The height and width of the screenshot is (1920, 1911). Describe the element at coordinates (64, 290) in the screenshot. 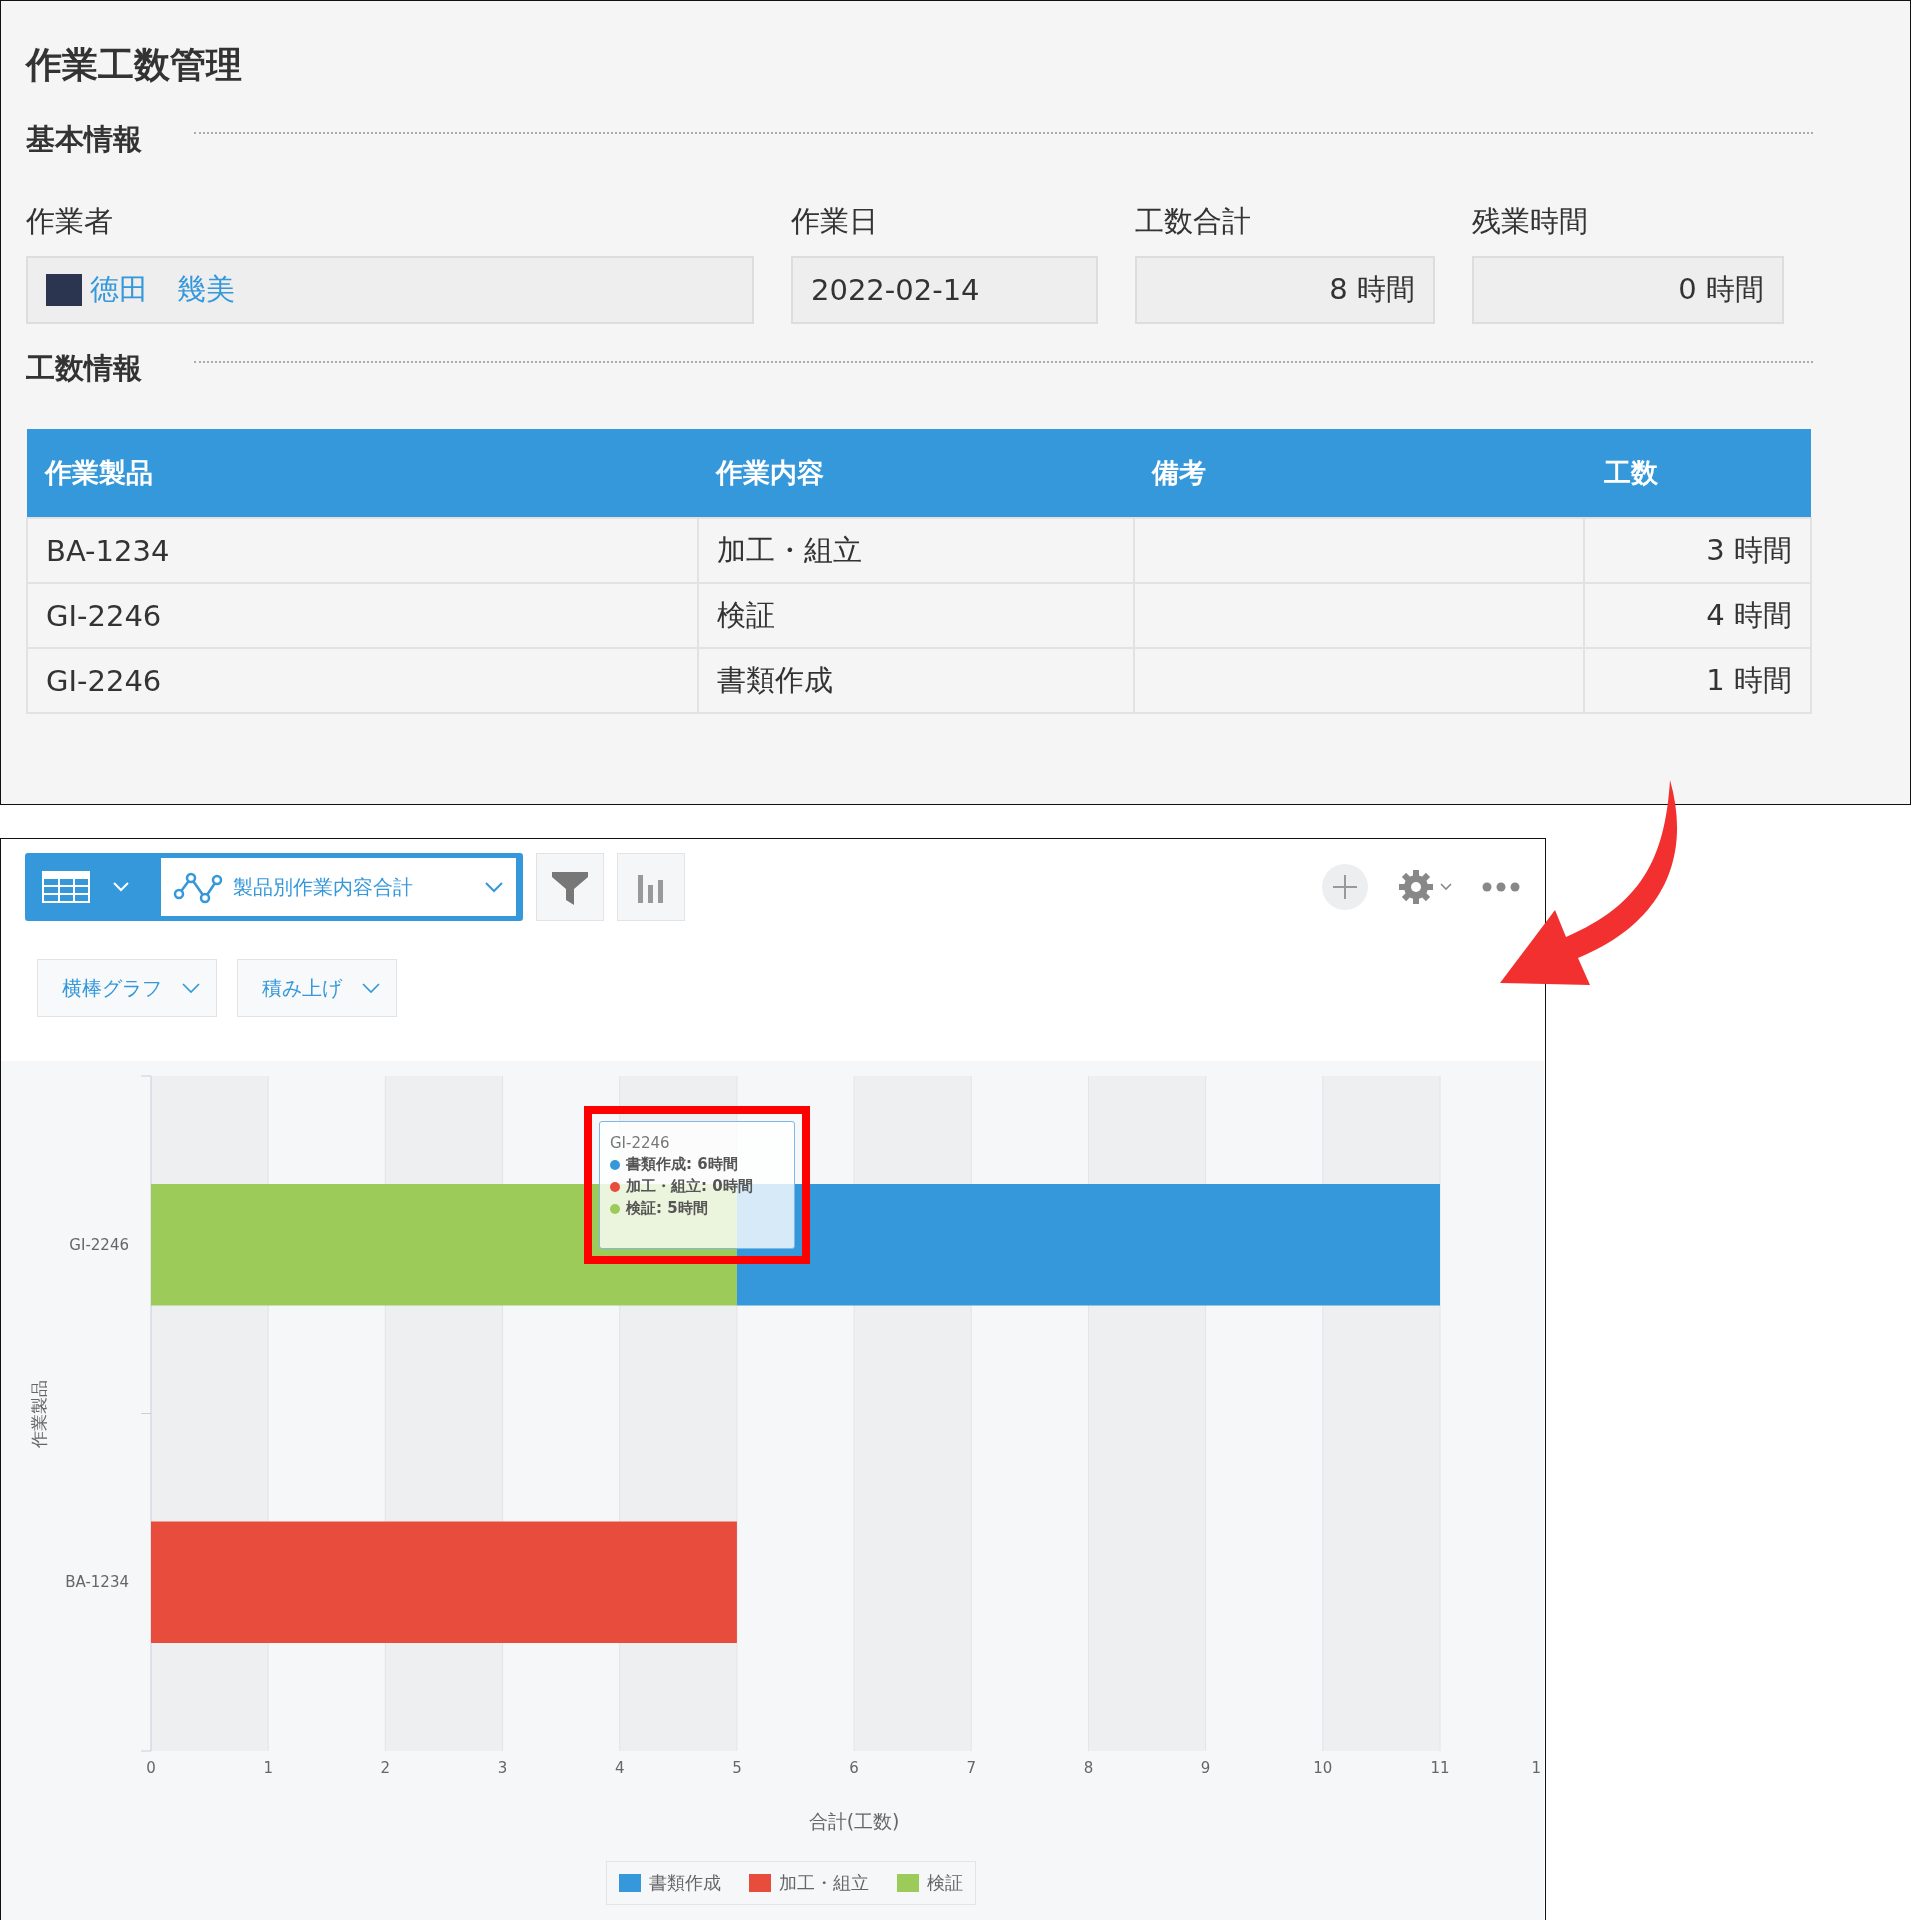

I see `avatar-placeholder` at that location.